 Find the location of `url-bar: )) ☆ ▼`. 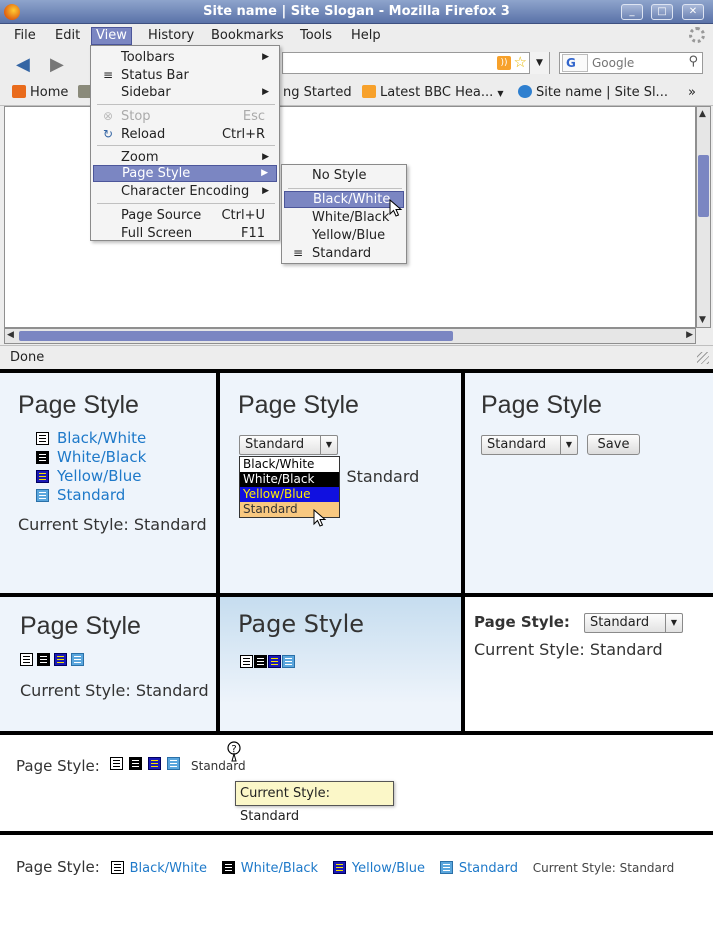

url-bar: )) ☆ ▼ is located at coordinates (416, 63).